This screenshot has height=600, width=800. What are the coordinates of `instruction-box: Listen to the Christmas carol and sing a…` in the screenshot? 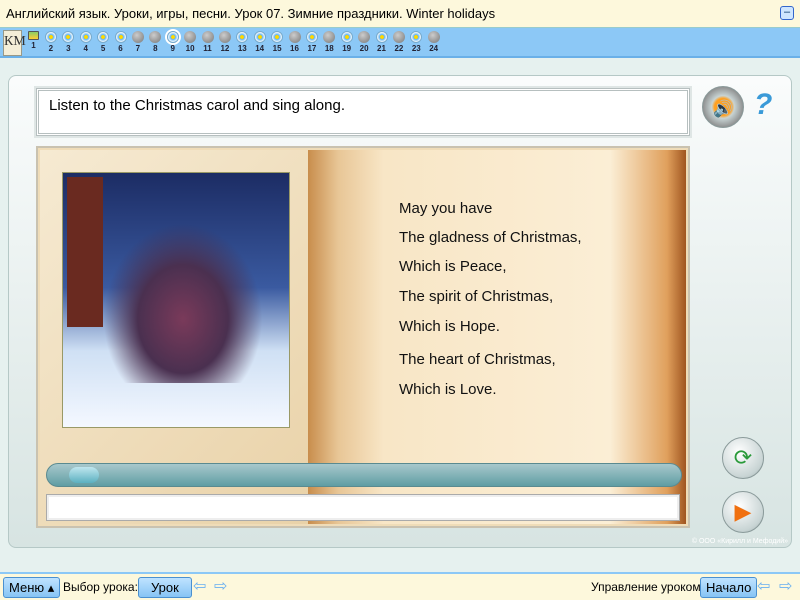 It's located at (363, 112).